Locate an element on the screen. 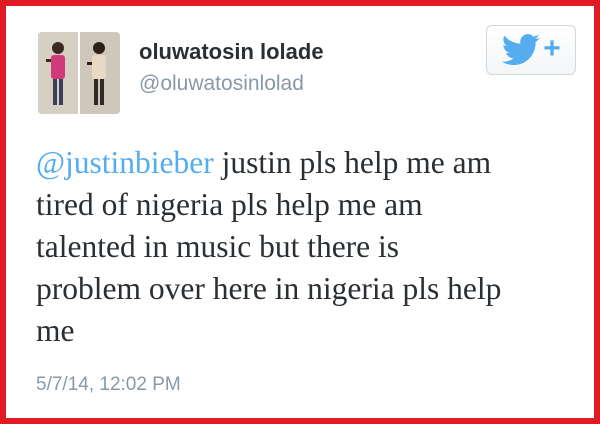 This screenshot has height=424, width=600. tweet-text-line: justin pls help me am is located at coordinates (352, 162).